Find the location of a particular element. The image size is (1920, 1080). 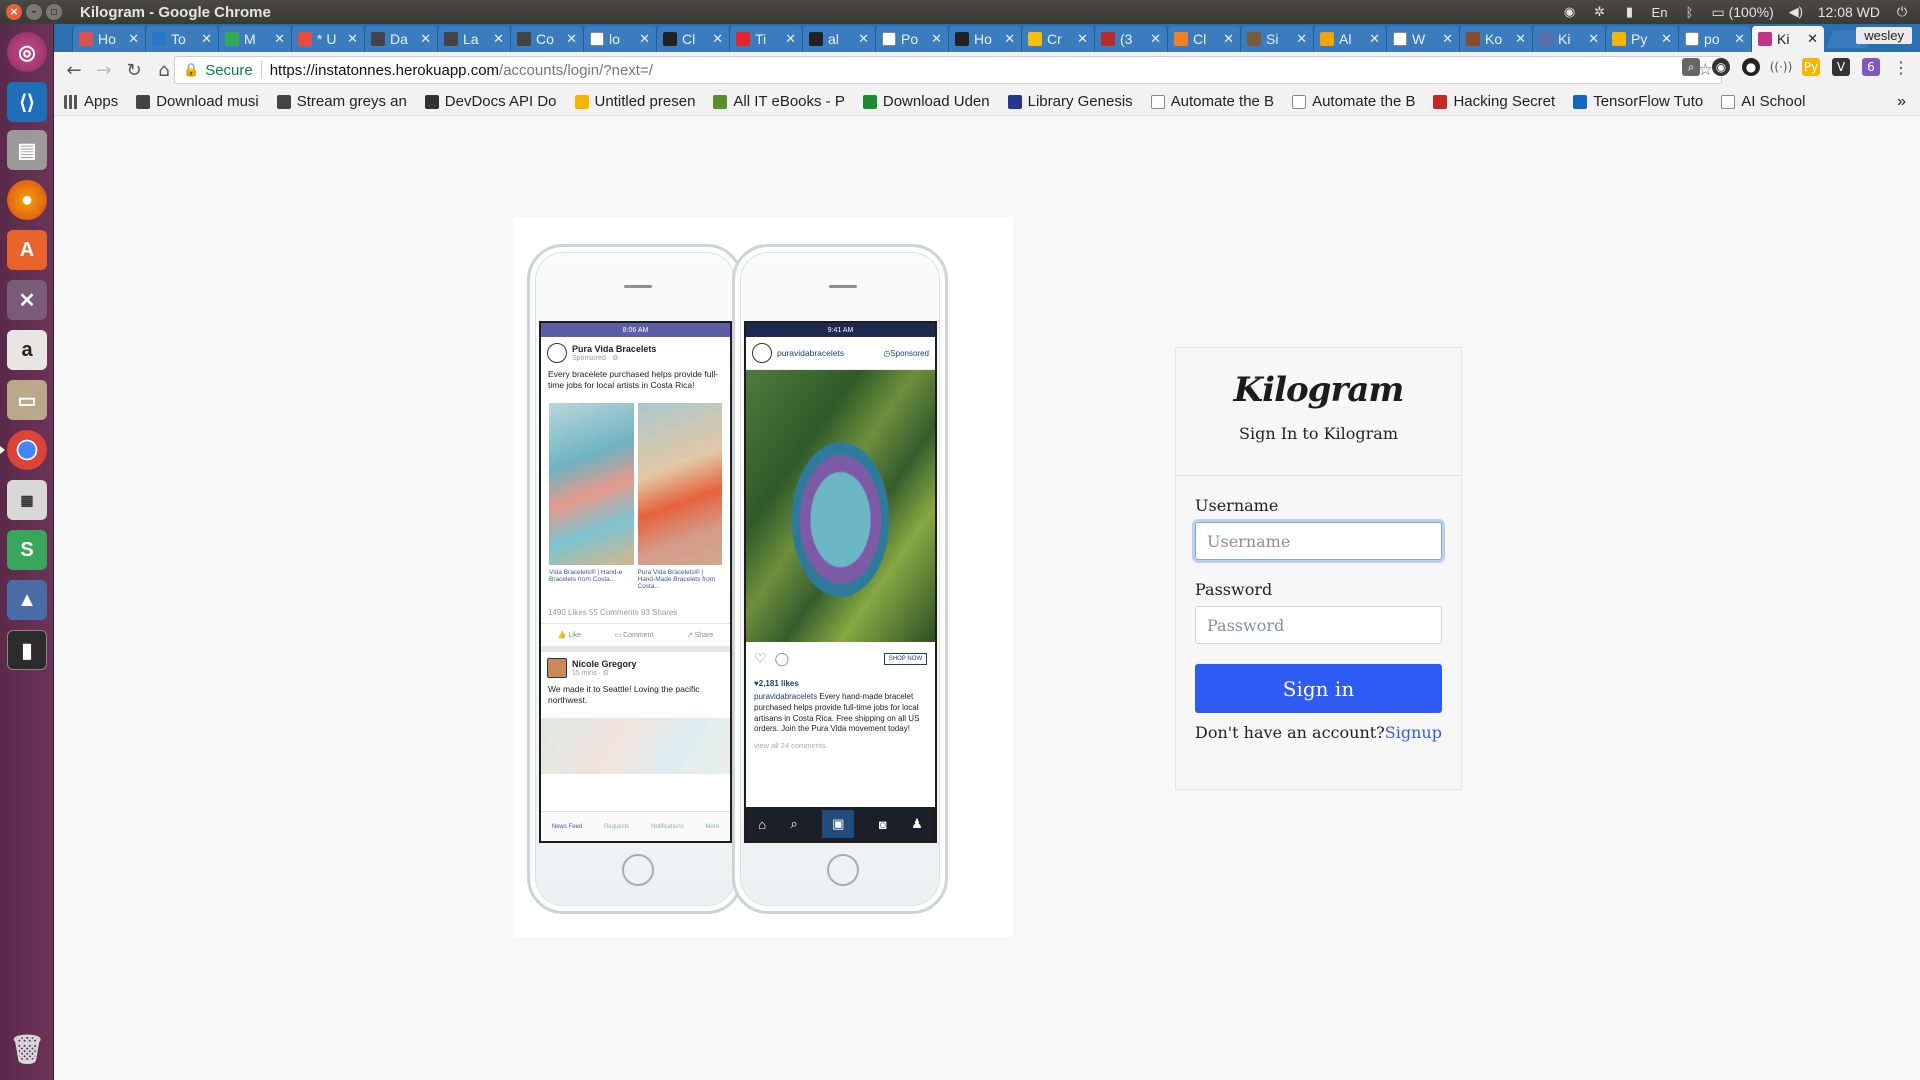

files-icon: ▤ is located at coordinates (27, 150).